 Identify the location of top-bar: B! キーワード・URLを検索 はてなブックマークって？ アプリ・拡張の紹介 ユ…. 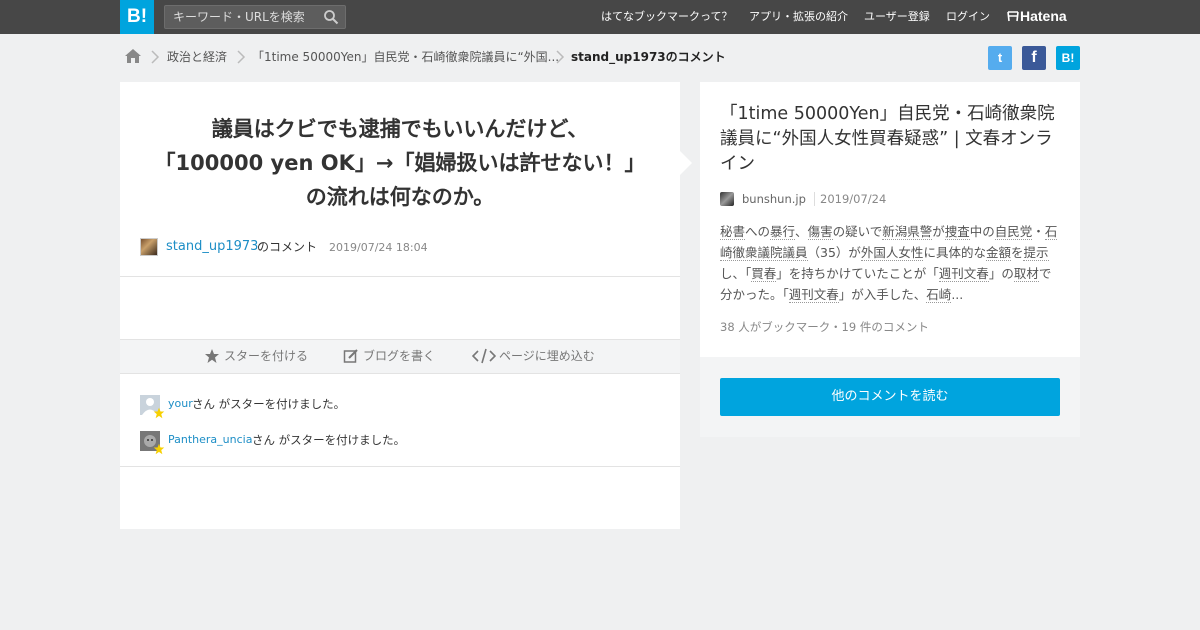
(600, 17).